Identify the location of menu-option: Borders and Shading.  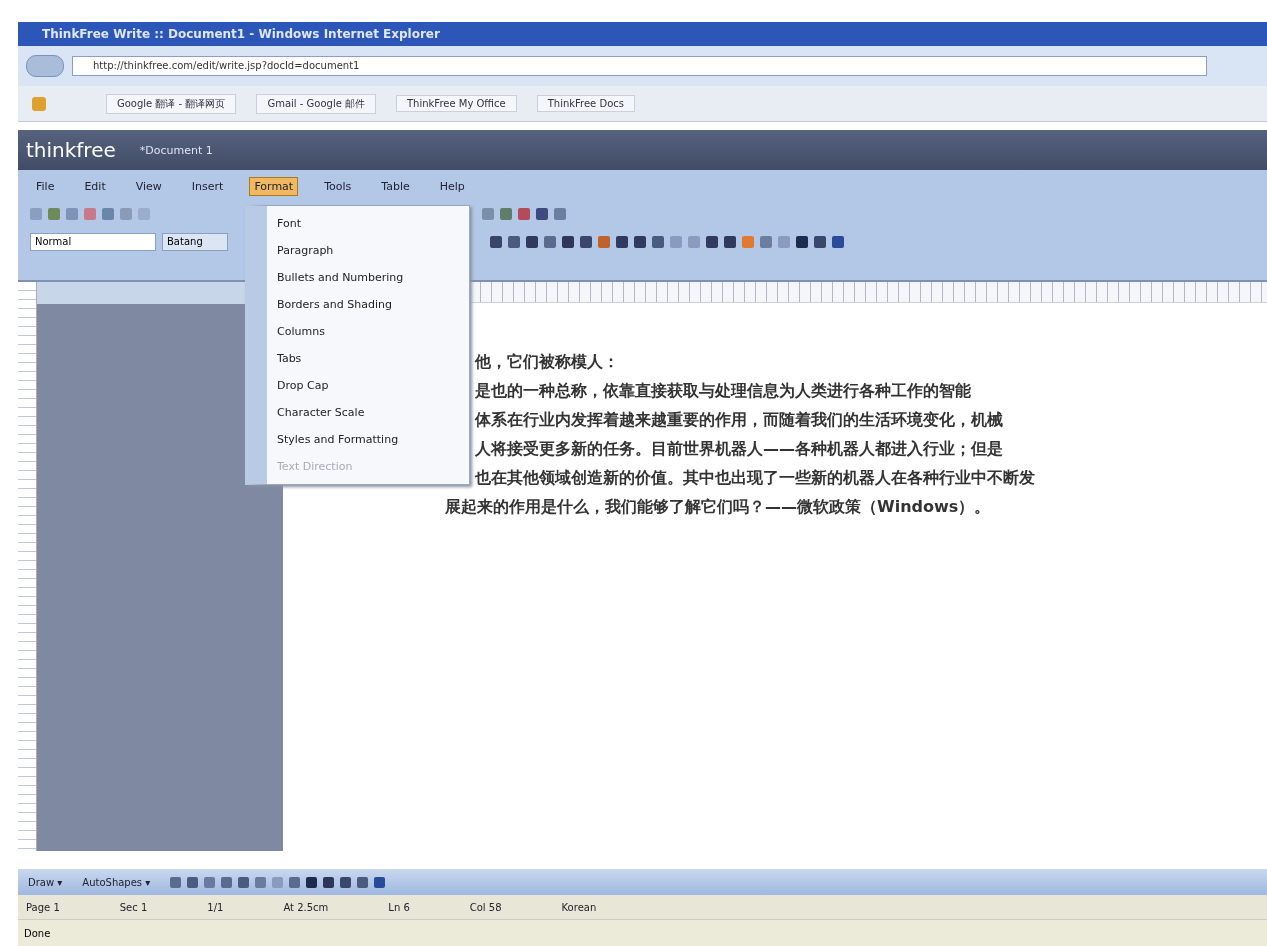
(368, 304).